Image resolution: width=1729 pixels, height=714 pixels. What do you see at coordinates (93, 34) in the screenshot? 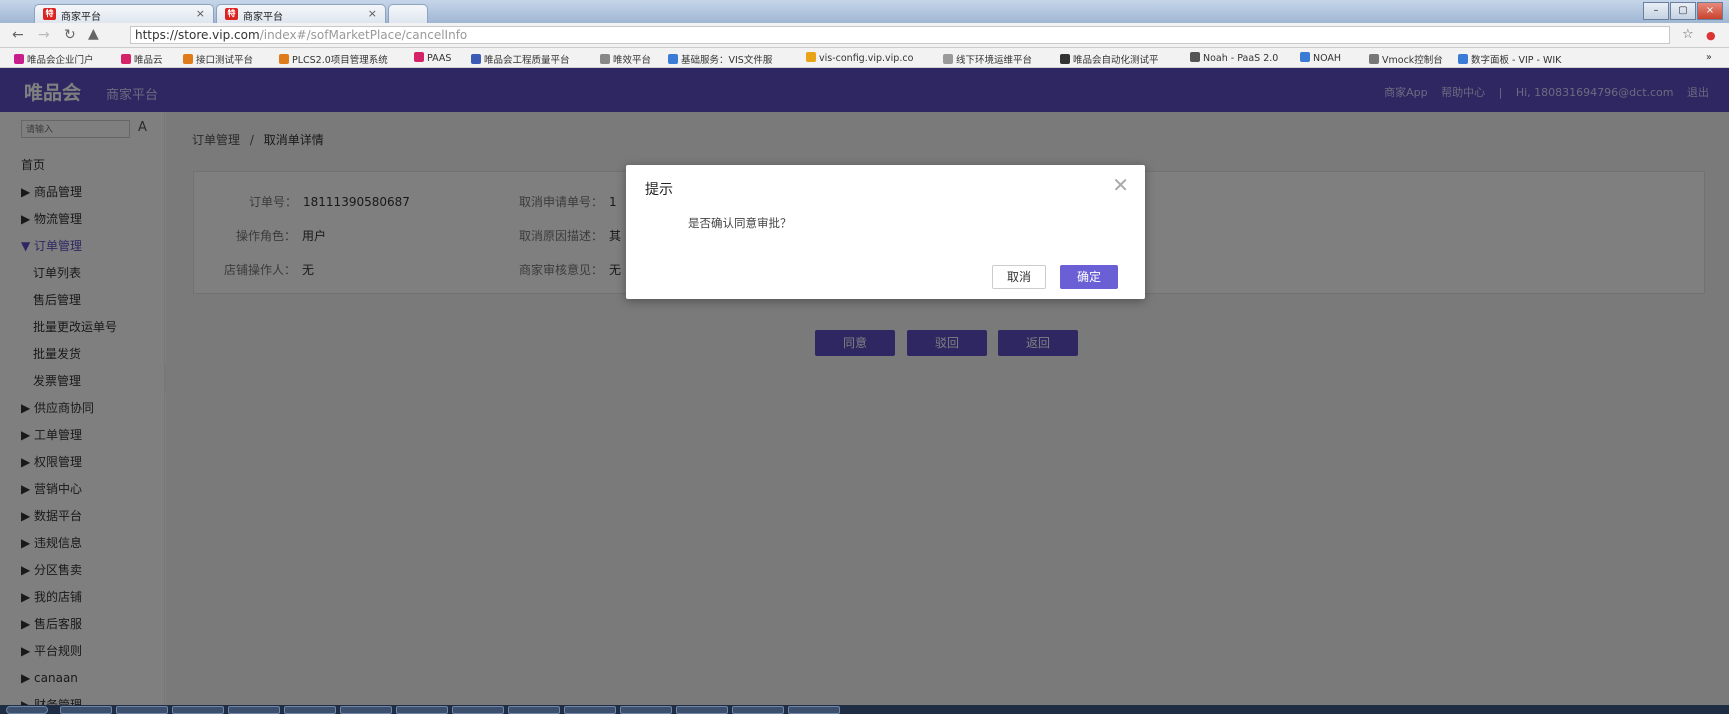
I see `insecure-warning-icon: ▲` at bounding box center [93, 34].